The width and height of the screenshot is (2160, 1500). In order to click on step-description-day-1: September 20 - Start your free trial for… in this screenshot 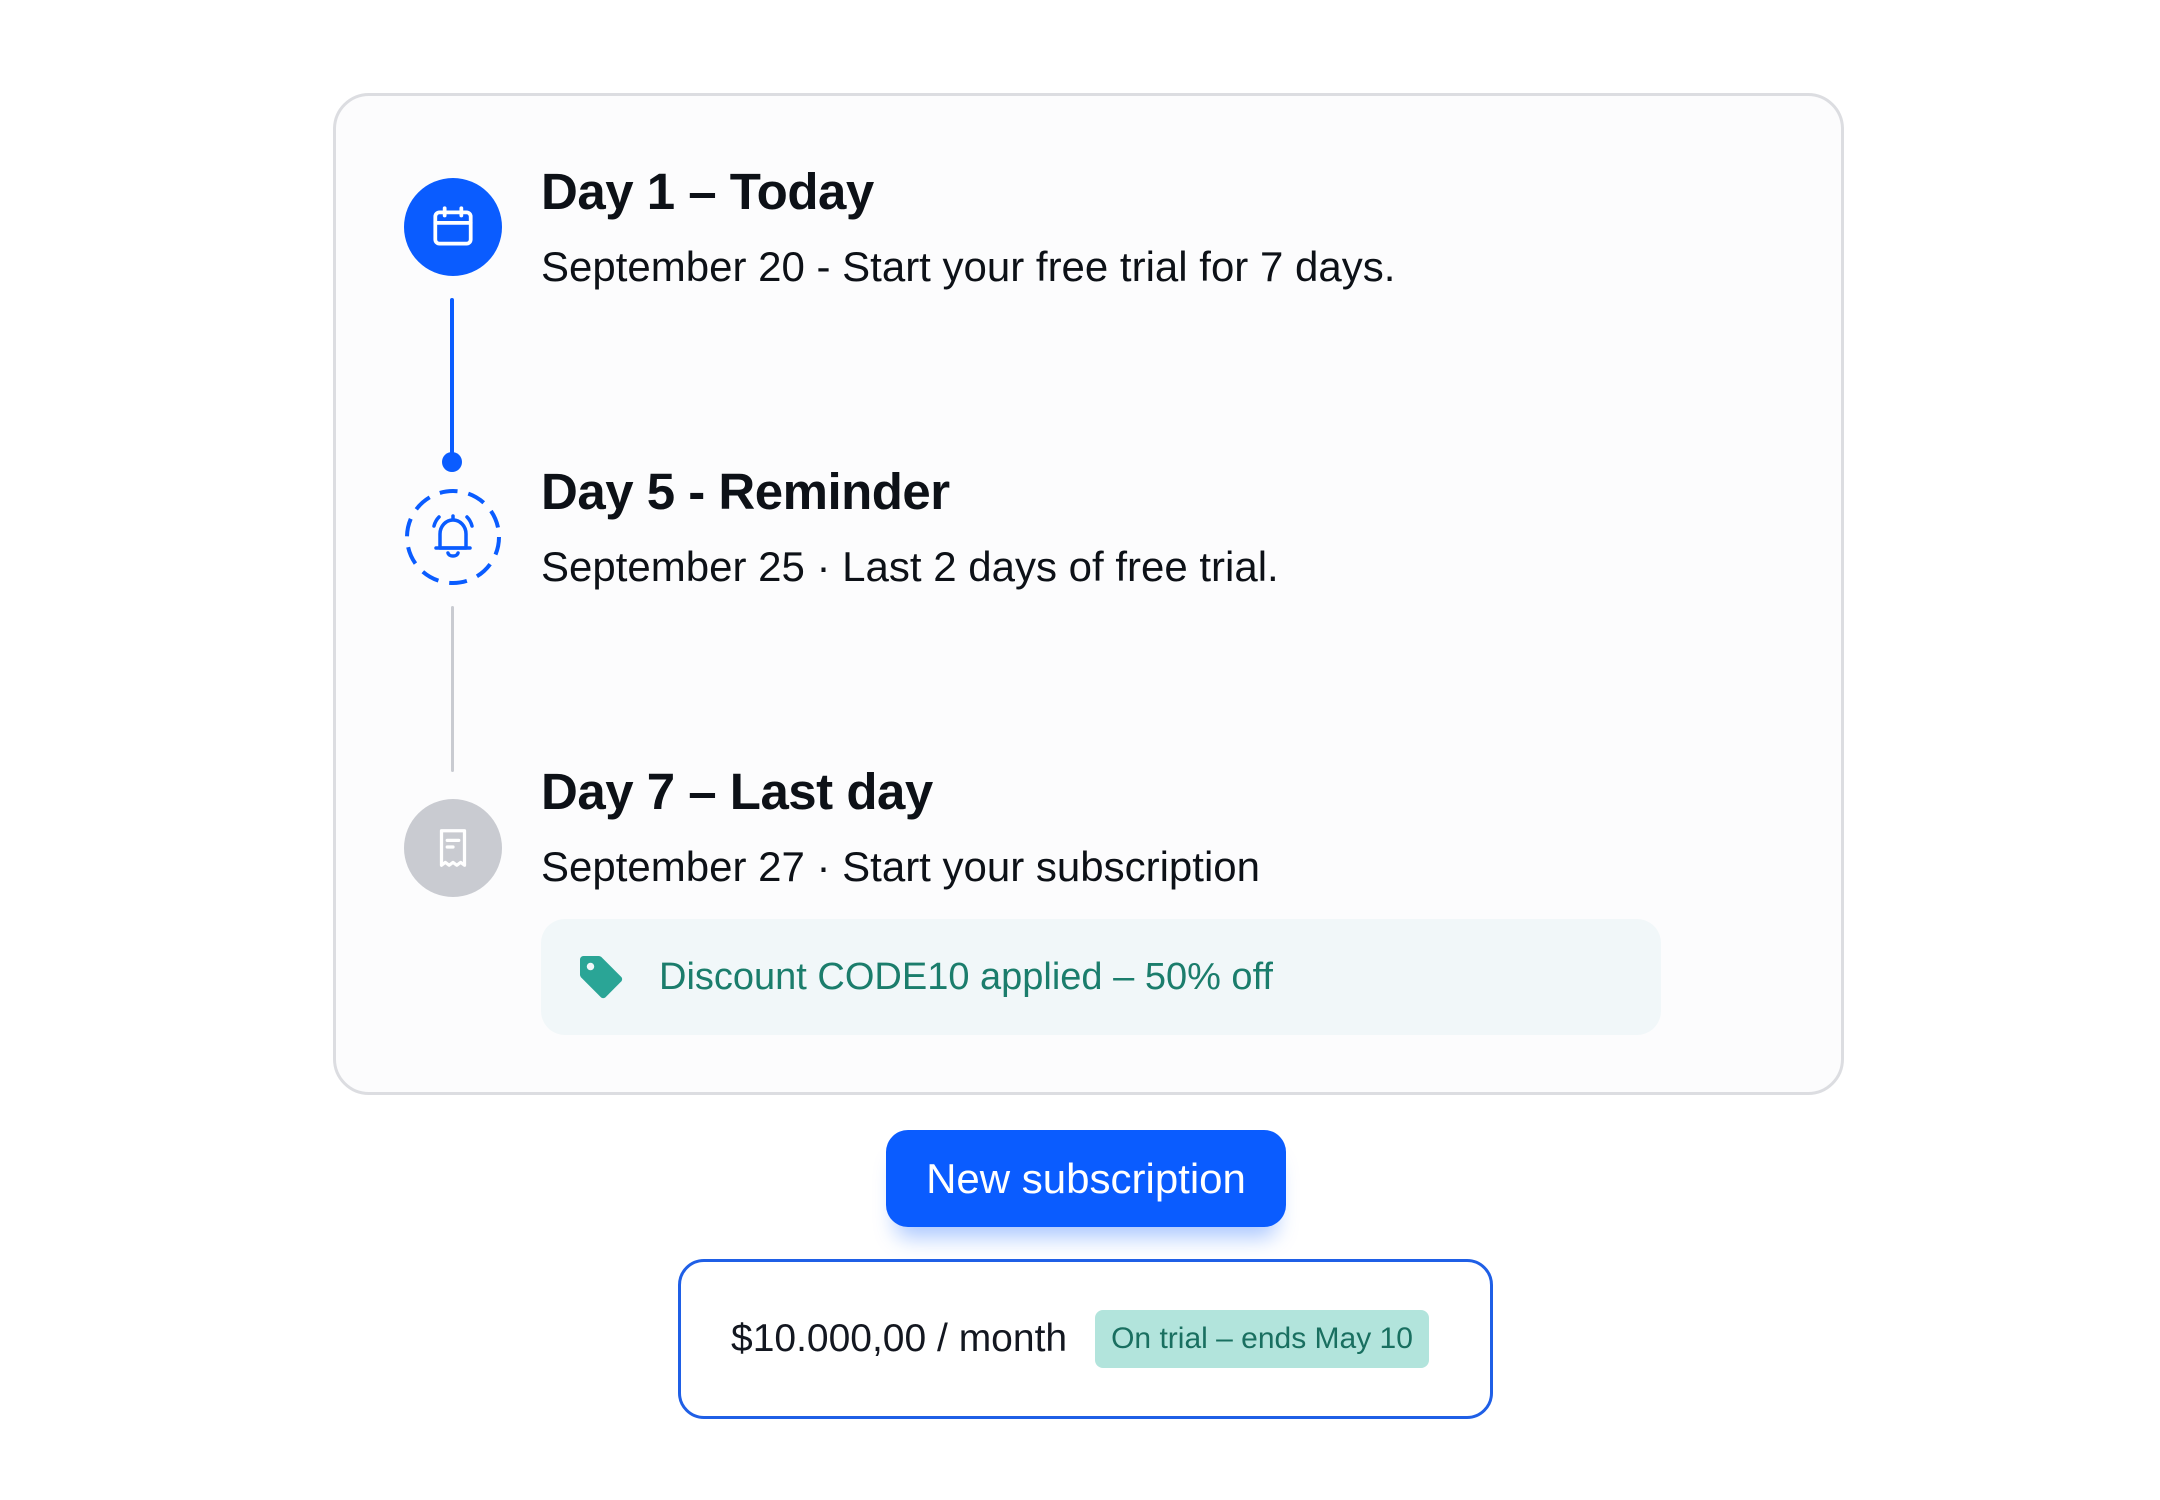, I will do `click(968, 266)`.